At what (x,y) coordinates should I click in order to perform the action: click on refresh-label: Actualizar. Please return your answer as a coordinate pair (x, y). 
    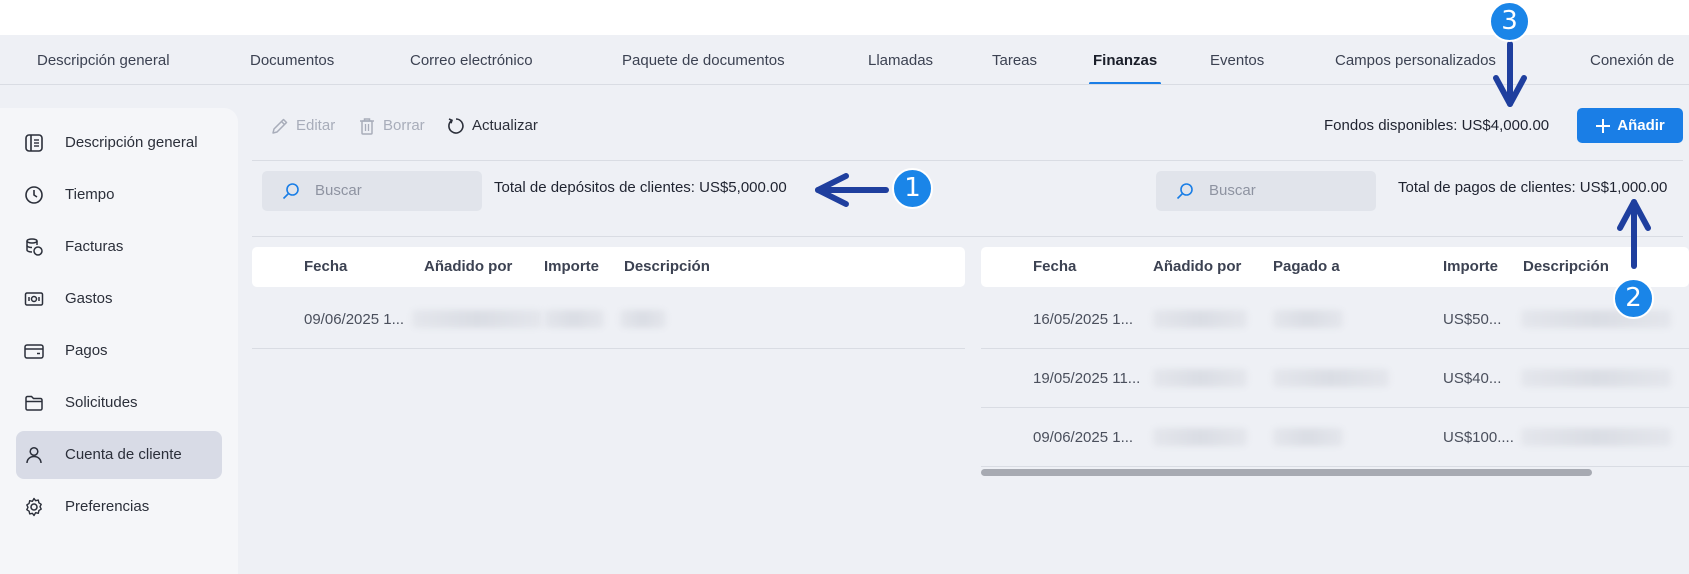
    Looking at the image, I should click on (505, 125).